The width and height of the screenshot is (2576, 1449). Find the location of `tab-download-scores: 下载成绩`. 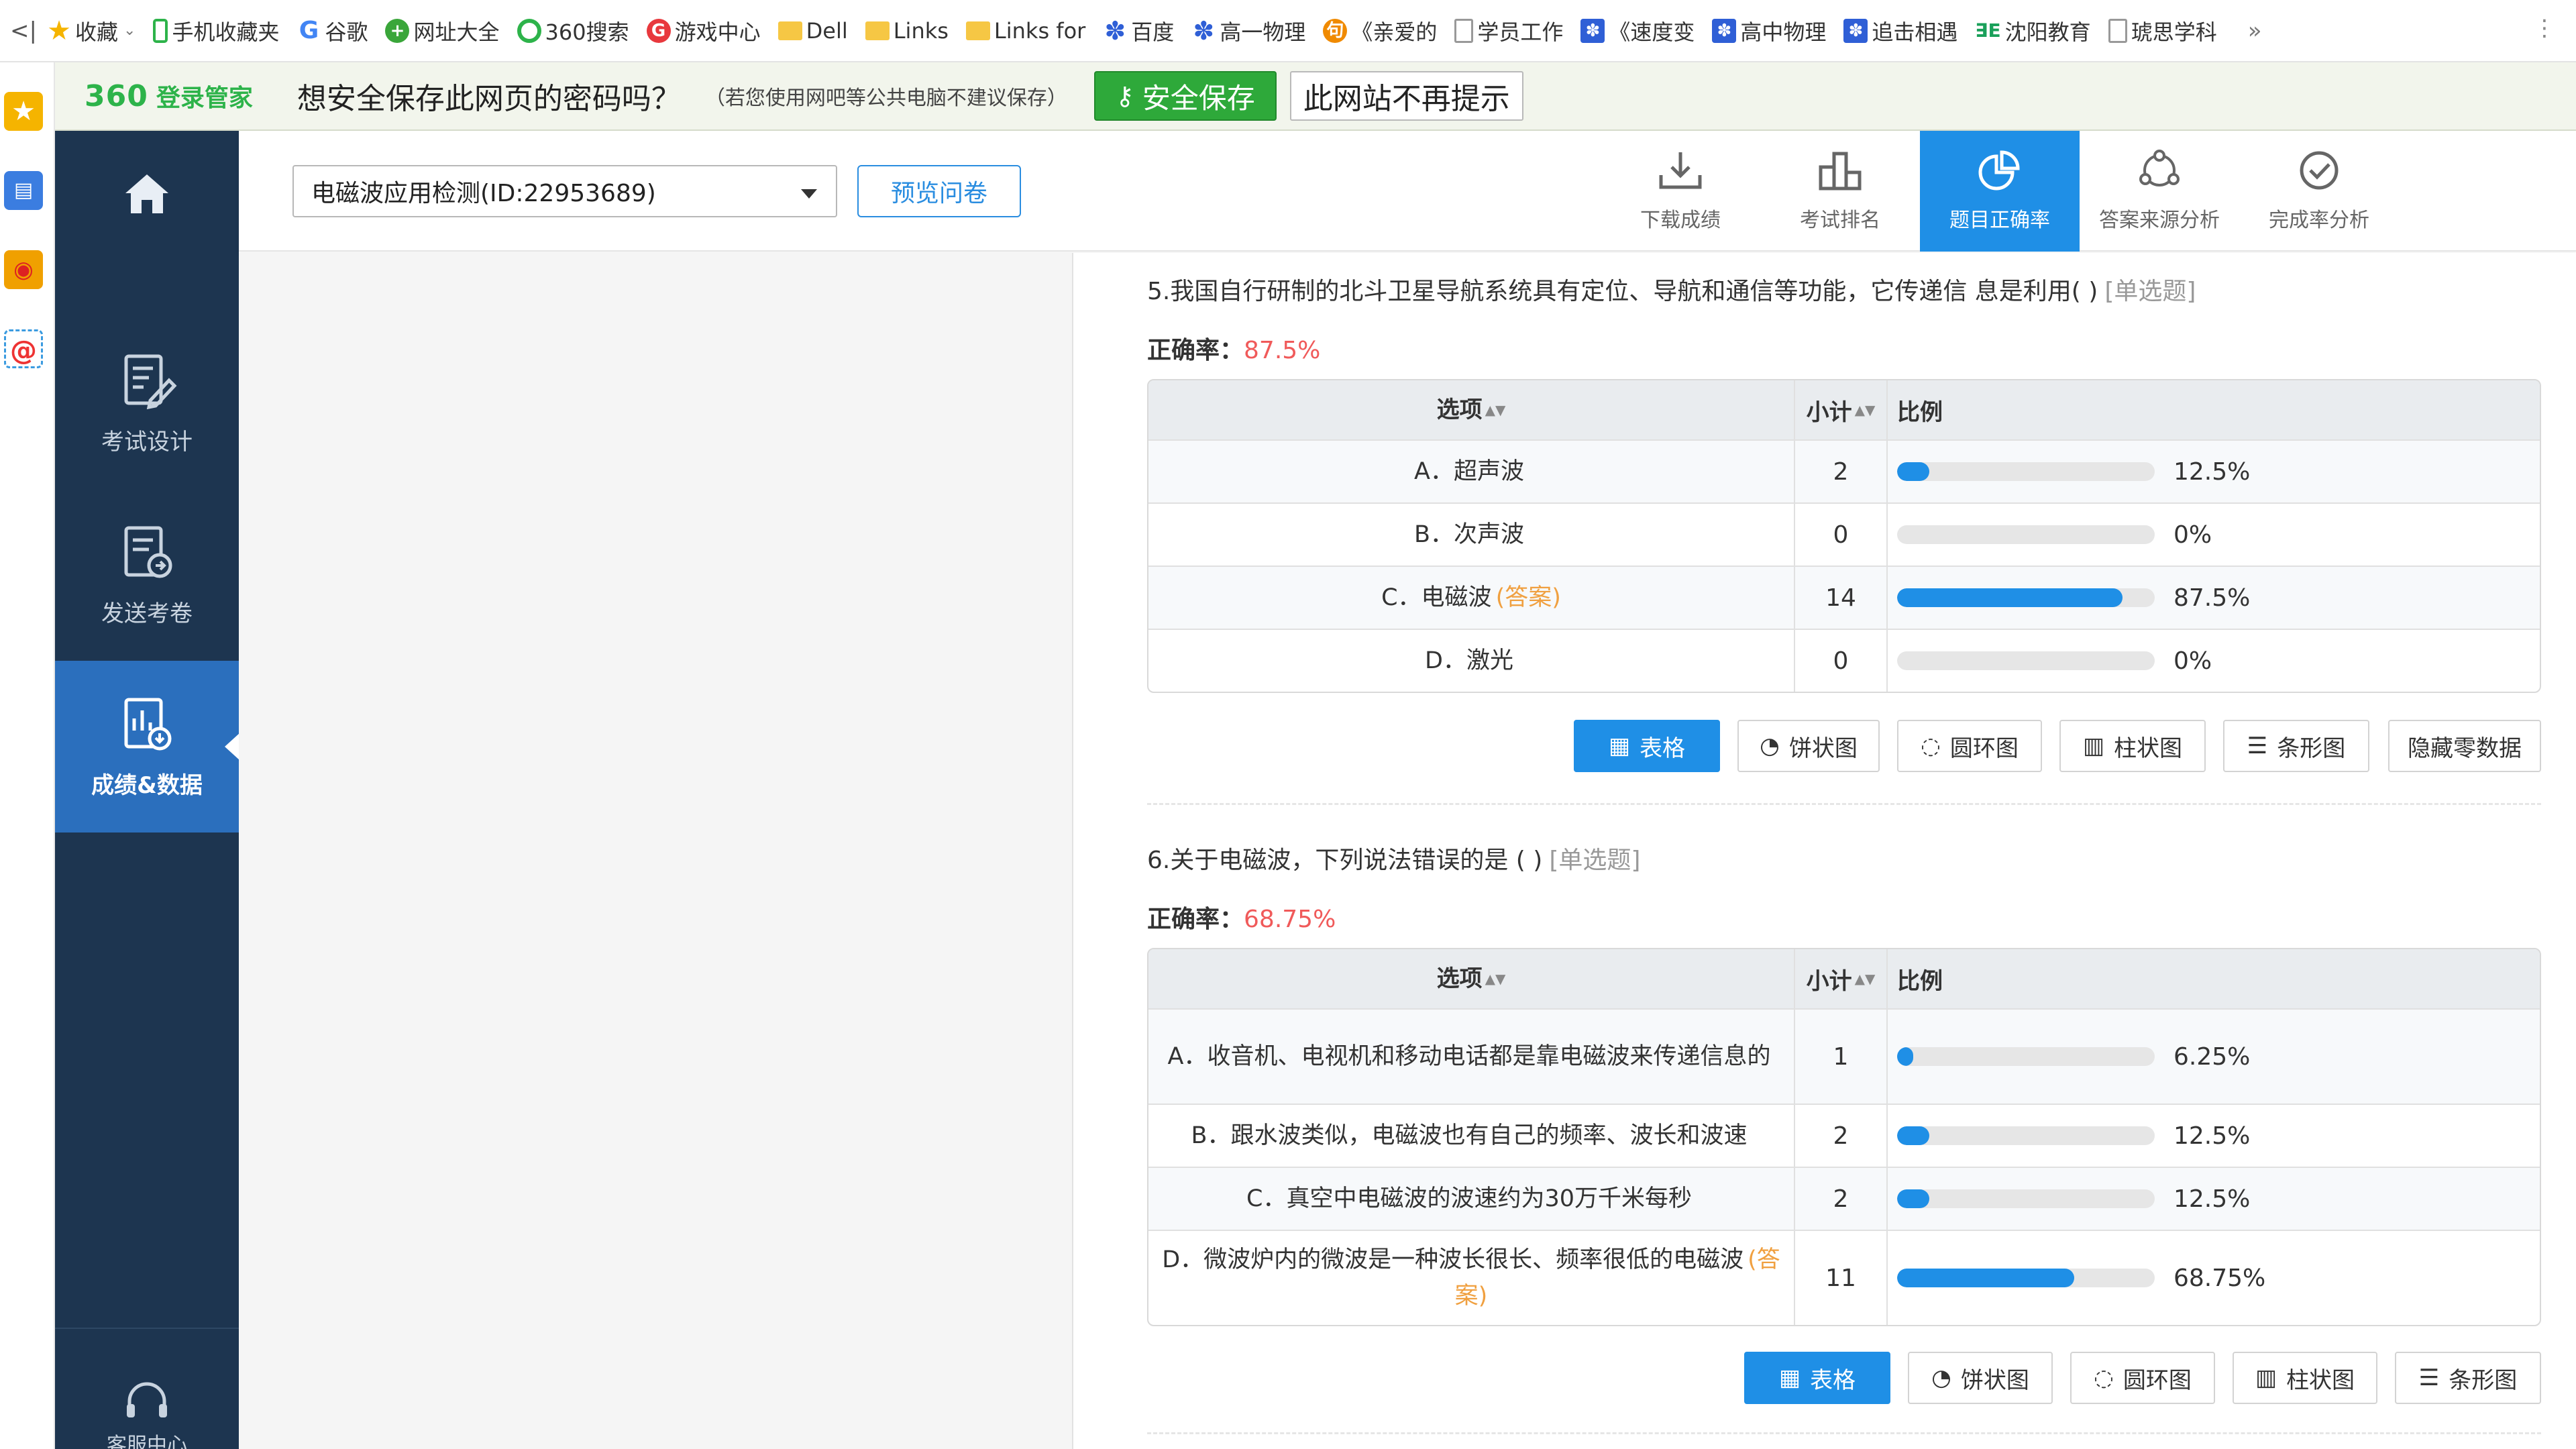

tab-download-scores: 下载成绩 is located at coordinates (1680, 191).